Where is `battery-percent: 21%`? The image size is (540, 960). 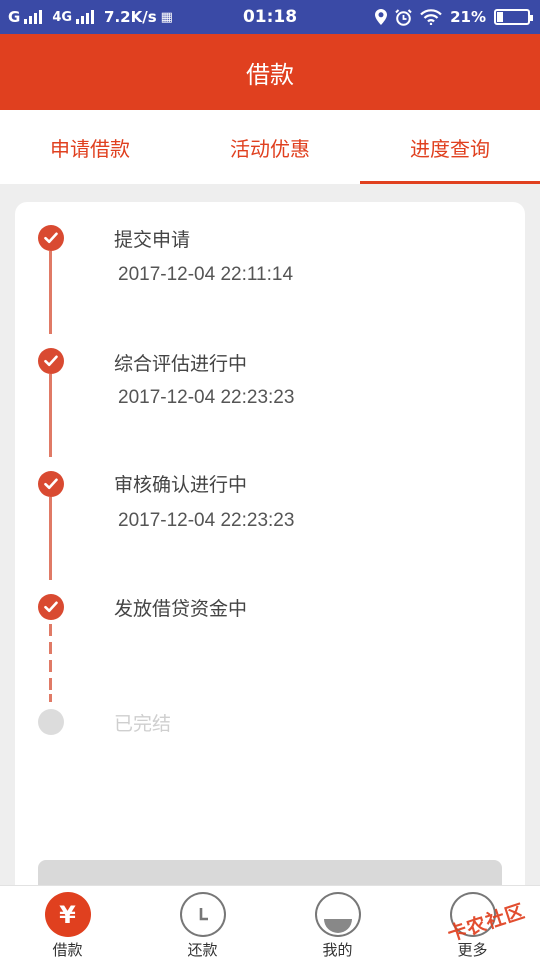
battery-percent: 21% is located at coordinates (468, 17).